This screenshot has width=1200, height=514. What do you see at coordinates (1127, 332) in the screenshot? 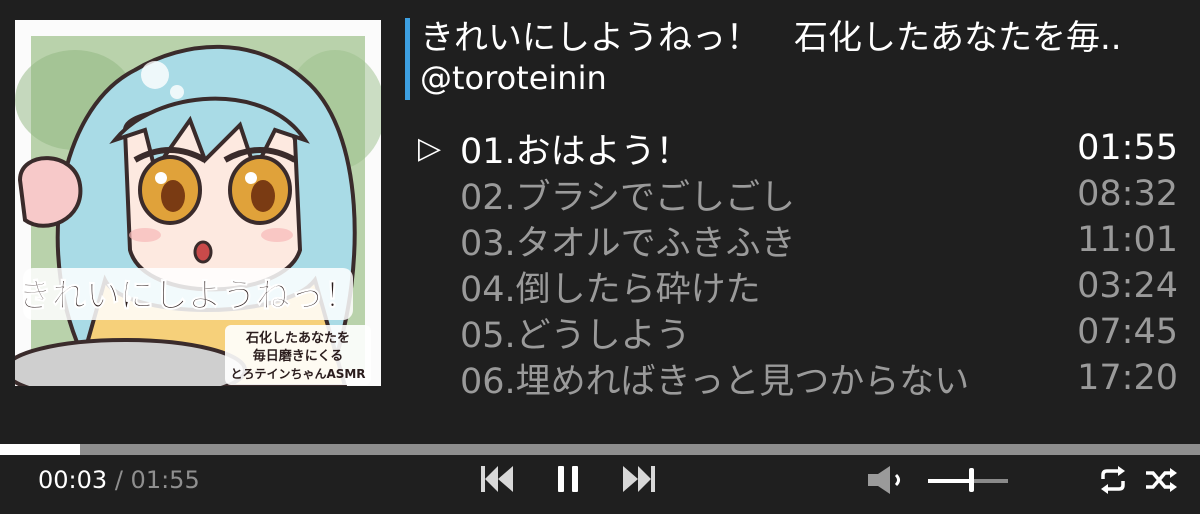
I see `track-duration: 07:45` at bounding box center [1127, 332].